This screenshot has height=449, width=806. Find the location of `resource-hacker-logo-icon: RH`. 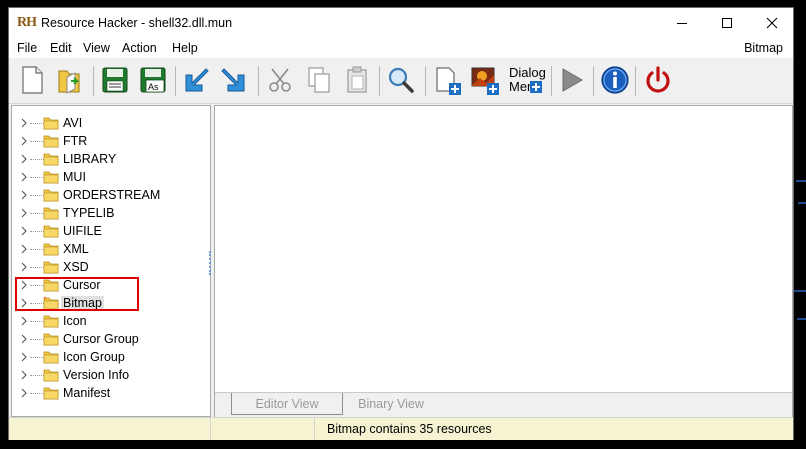

resource-hacker-logo-icon: RH is located at coordinates (27, 22).